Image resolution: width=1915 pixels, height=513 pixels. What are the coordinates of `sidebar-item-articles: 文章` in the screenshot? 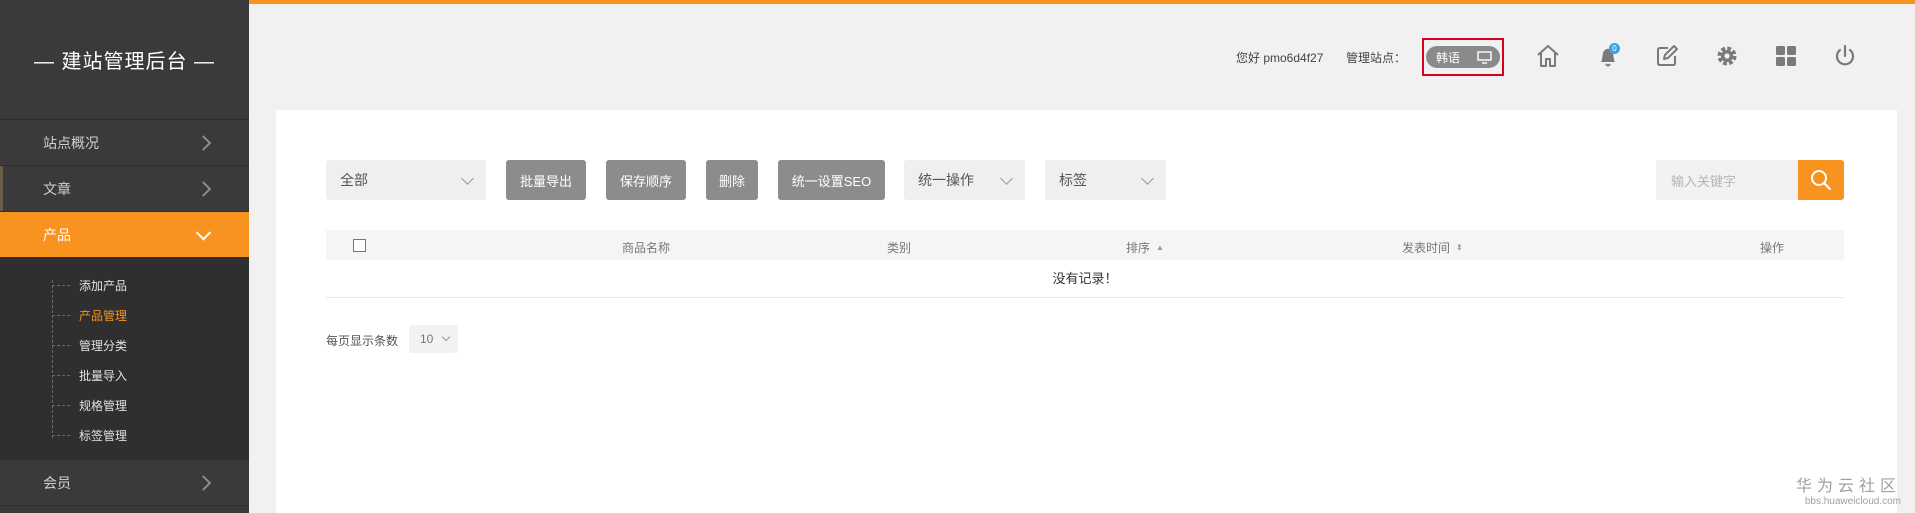 It's located at (124, 189).